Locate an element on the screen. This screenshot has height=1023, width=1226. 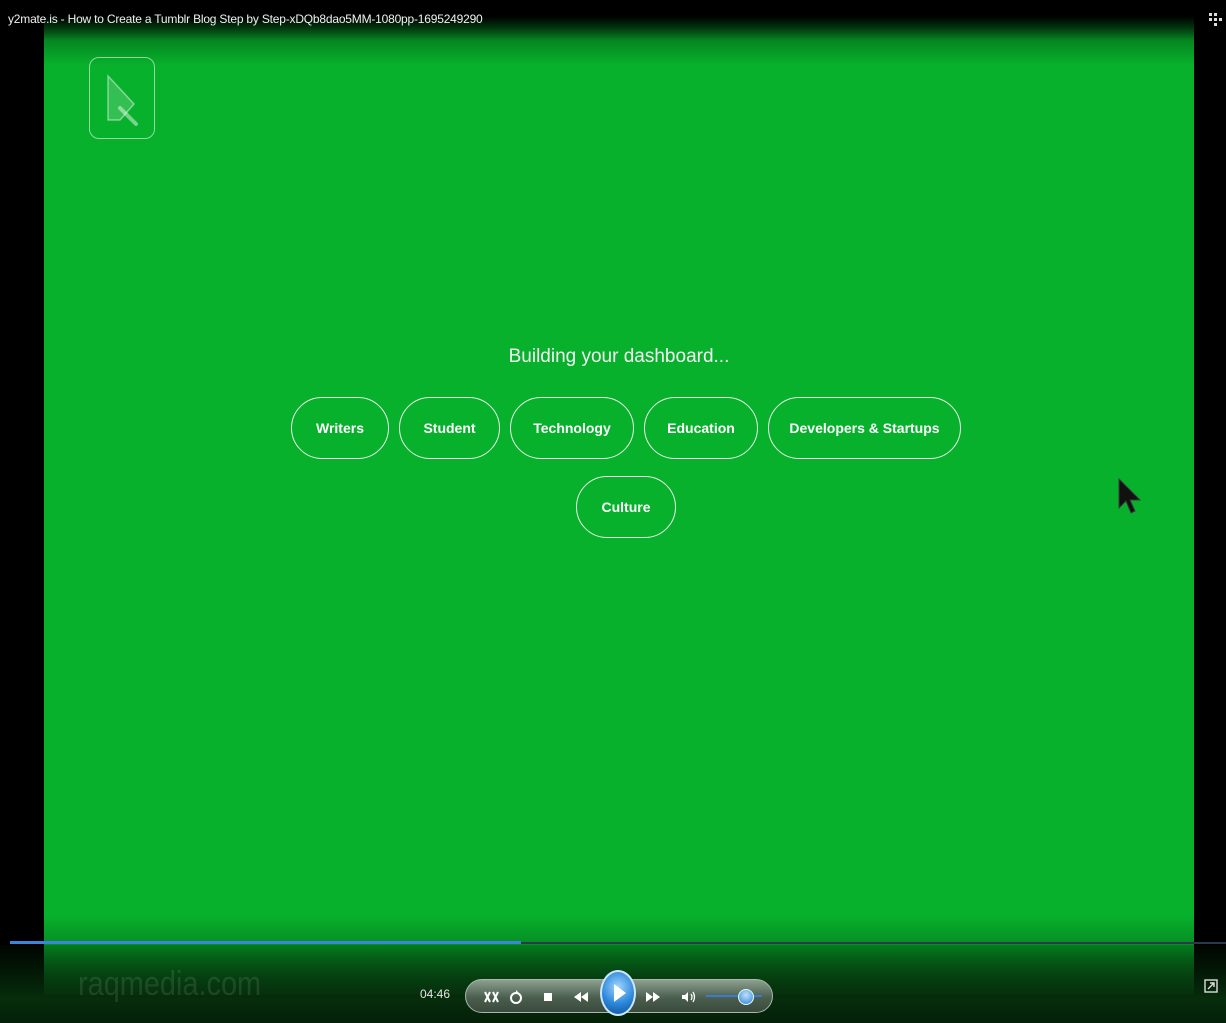
app-logo is located at coordinates (122, 98).